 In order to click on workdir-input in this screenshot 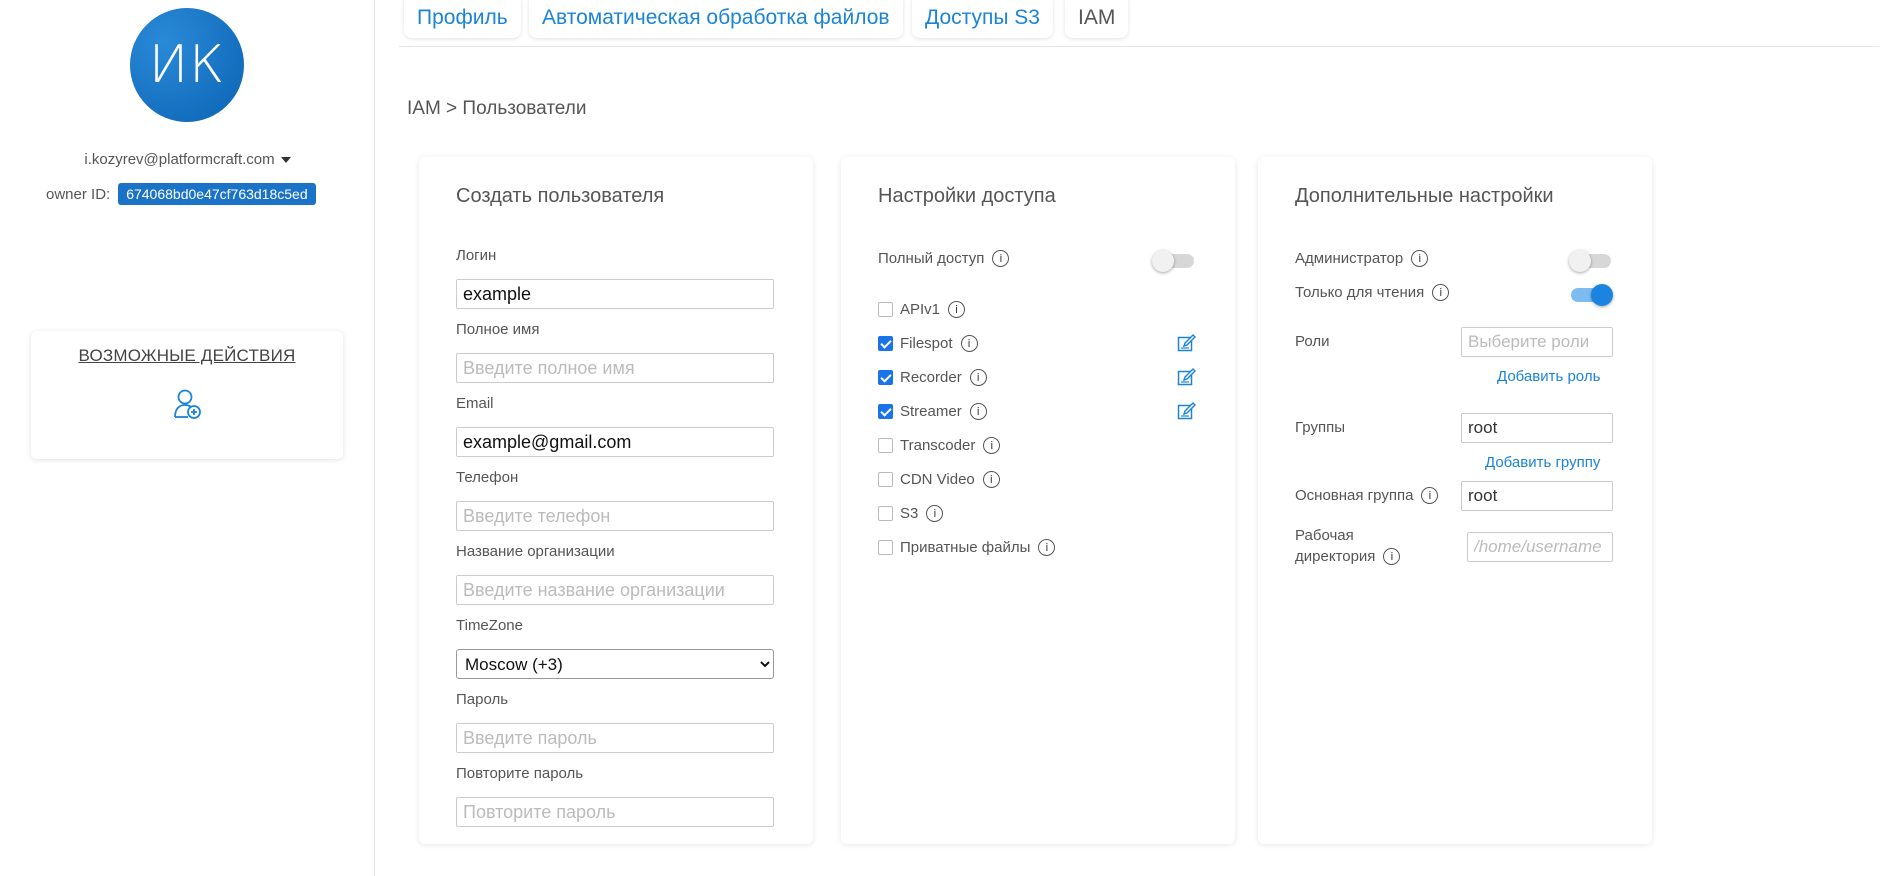, I will do `click(1540, 547)`.